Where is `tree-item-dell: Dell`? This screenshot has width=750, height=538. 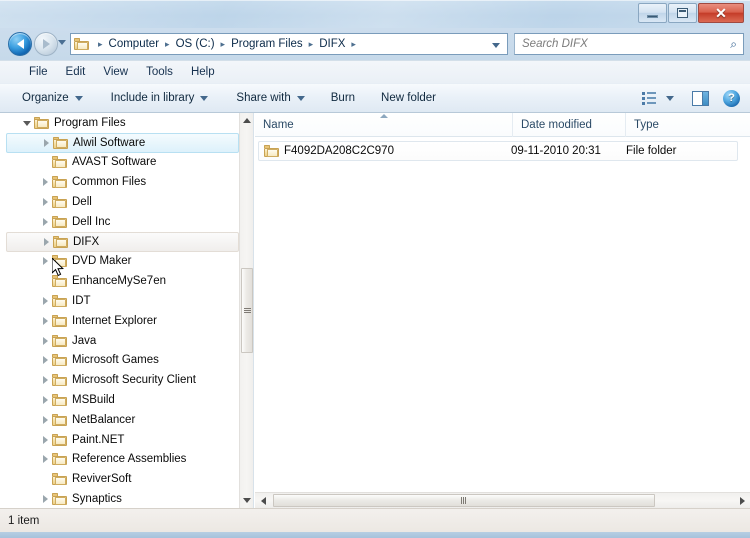
tree-item-dell: Dell is located at coordinates (126, 202).